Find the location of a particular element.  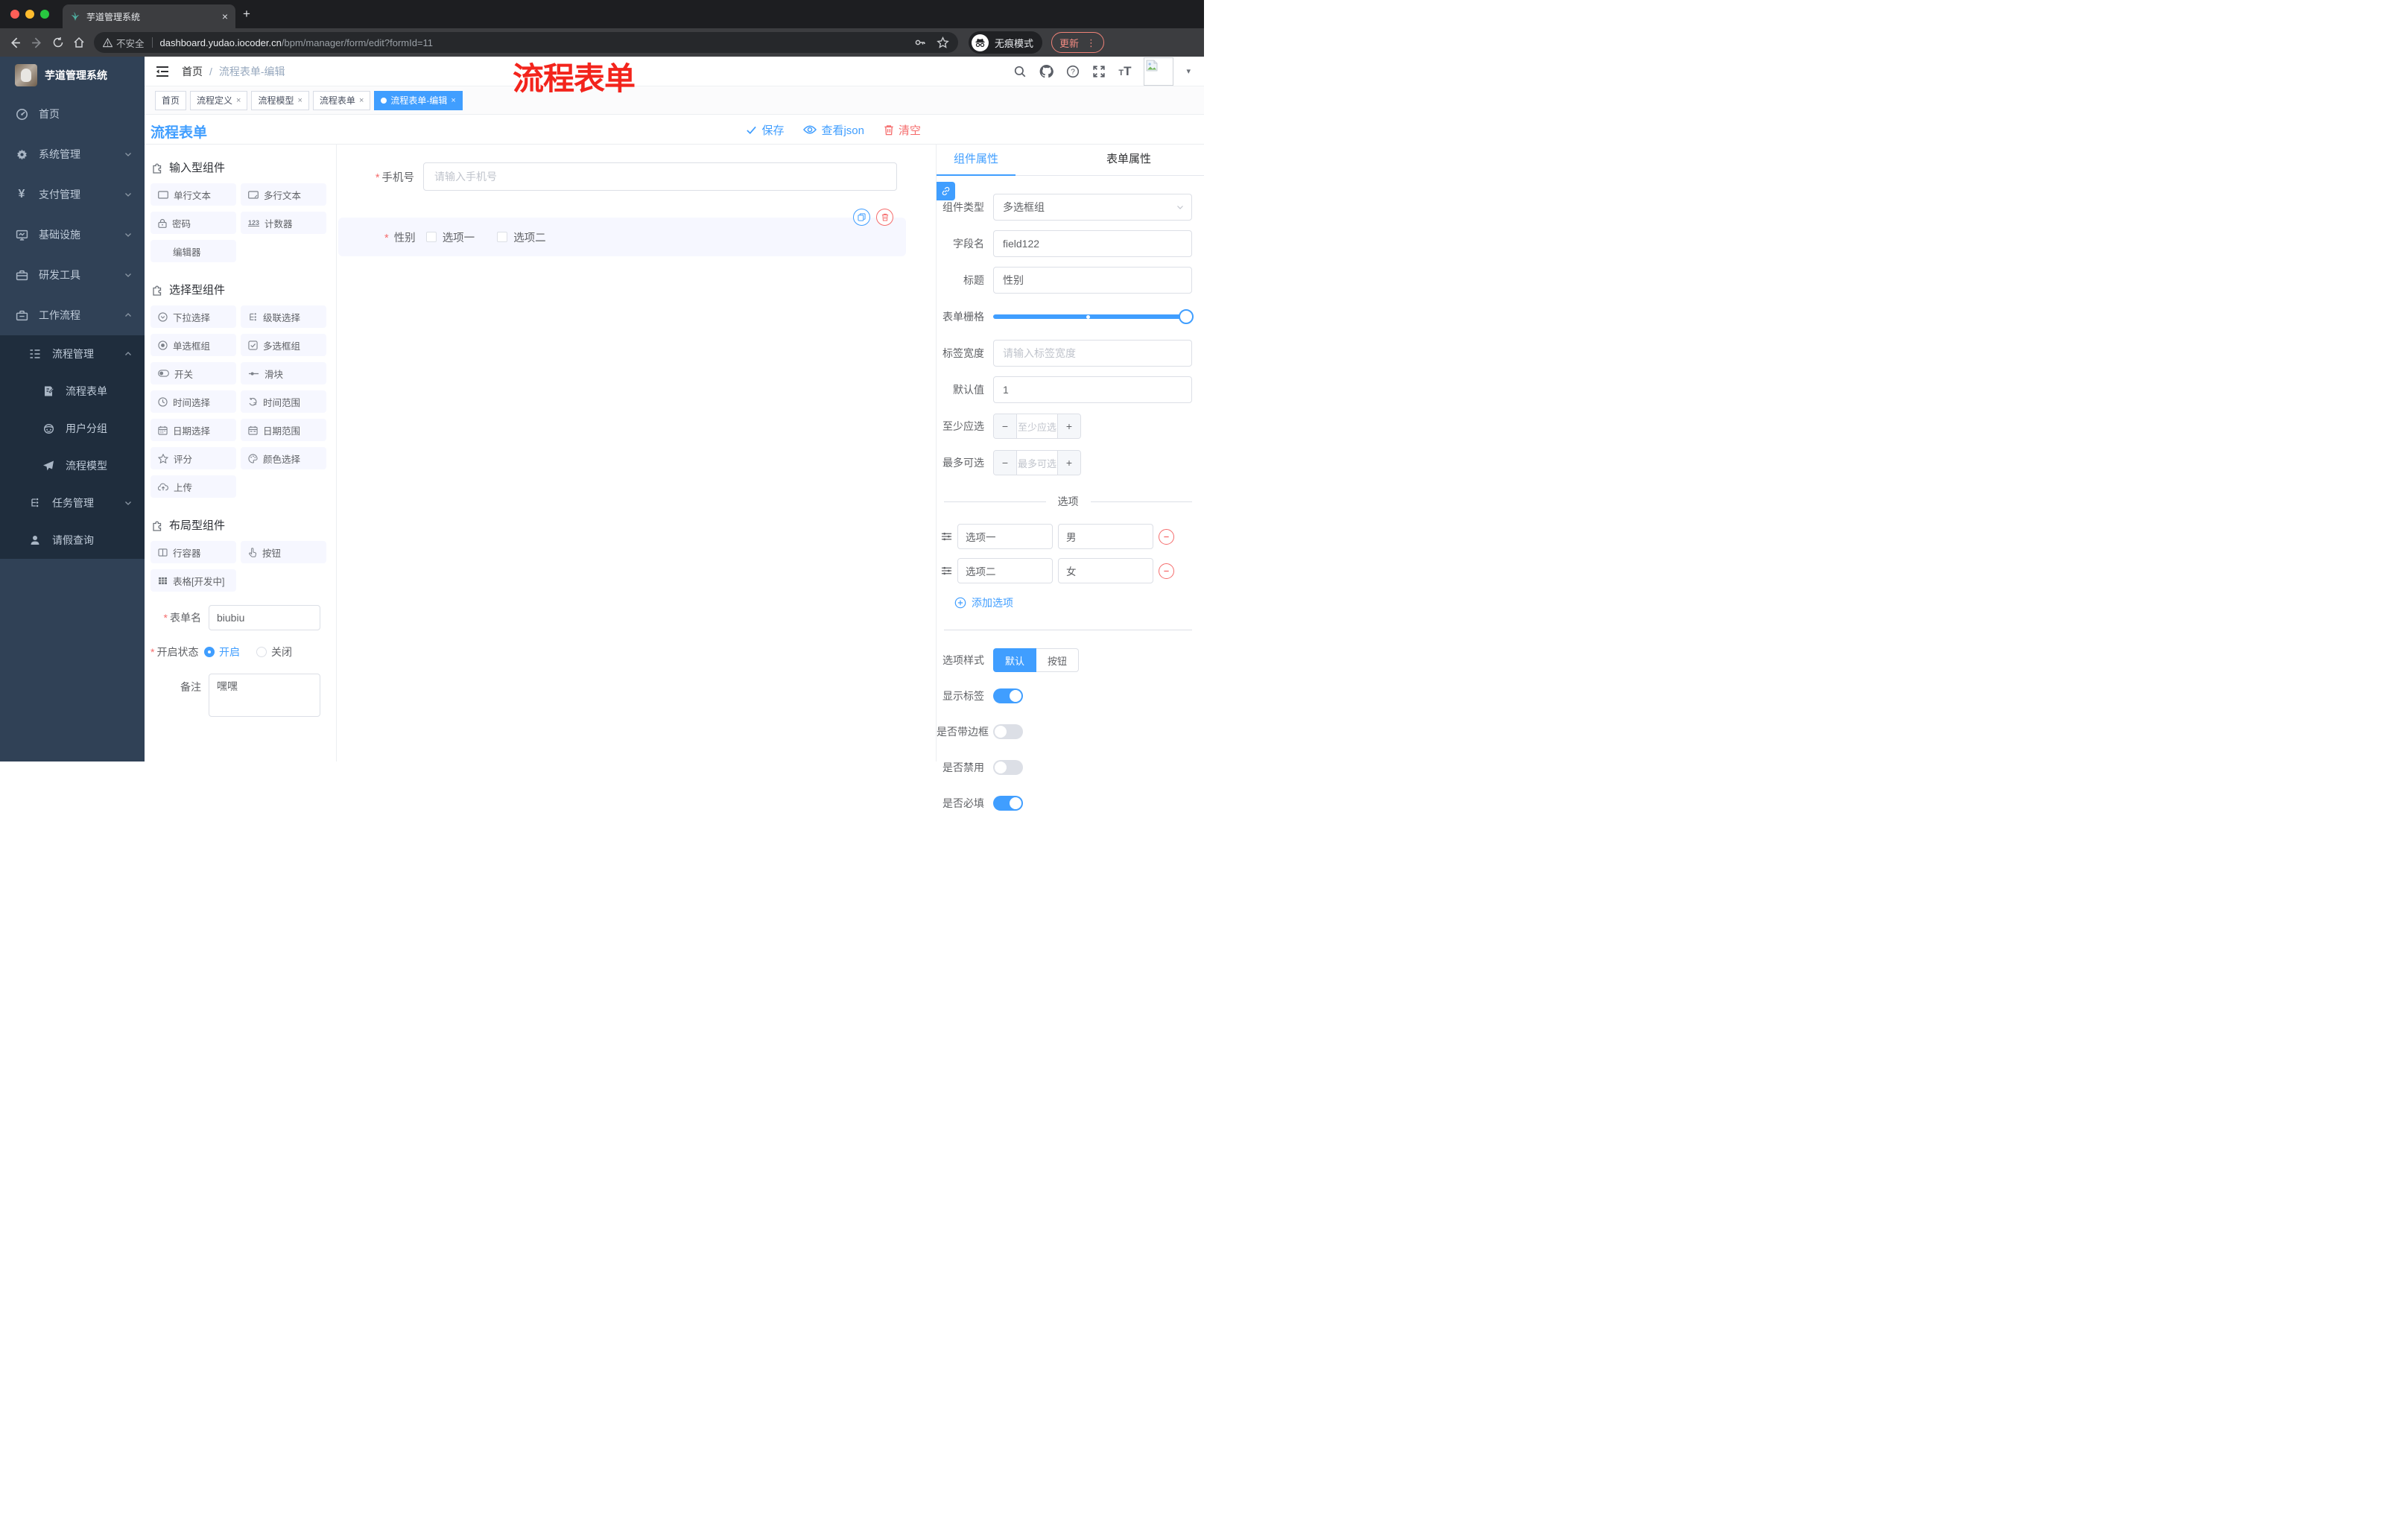

forward-icon is located at coordinates (37, 43).